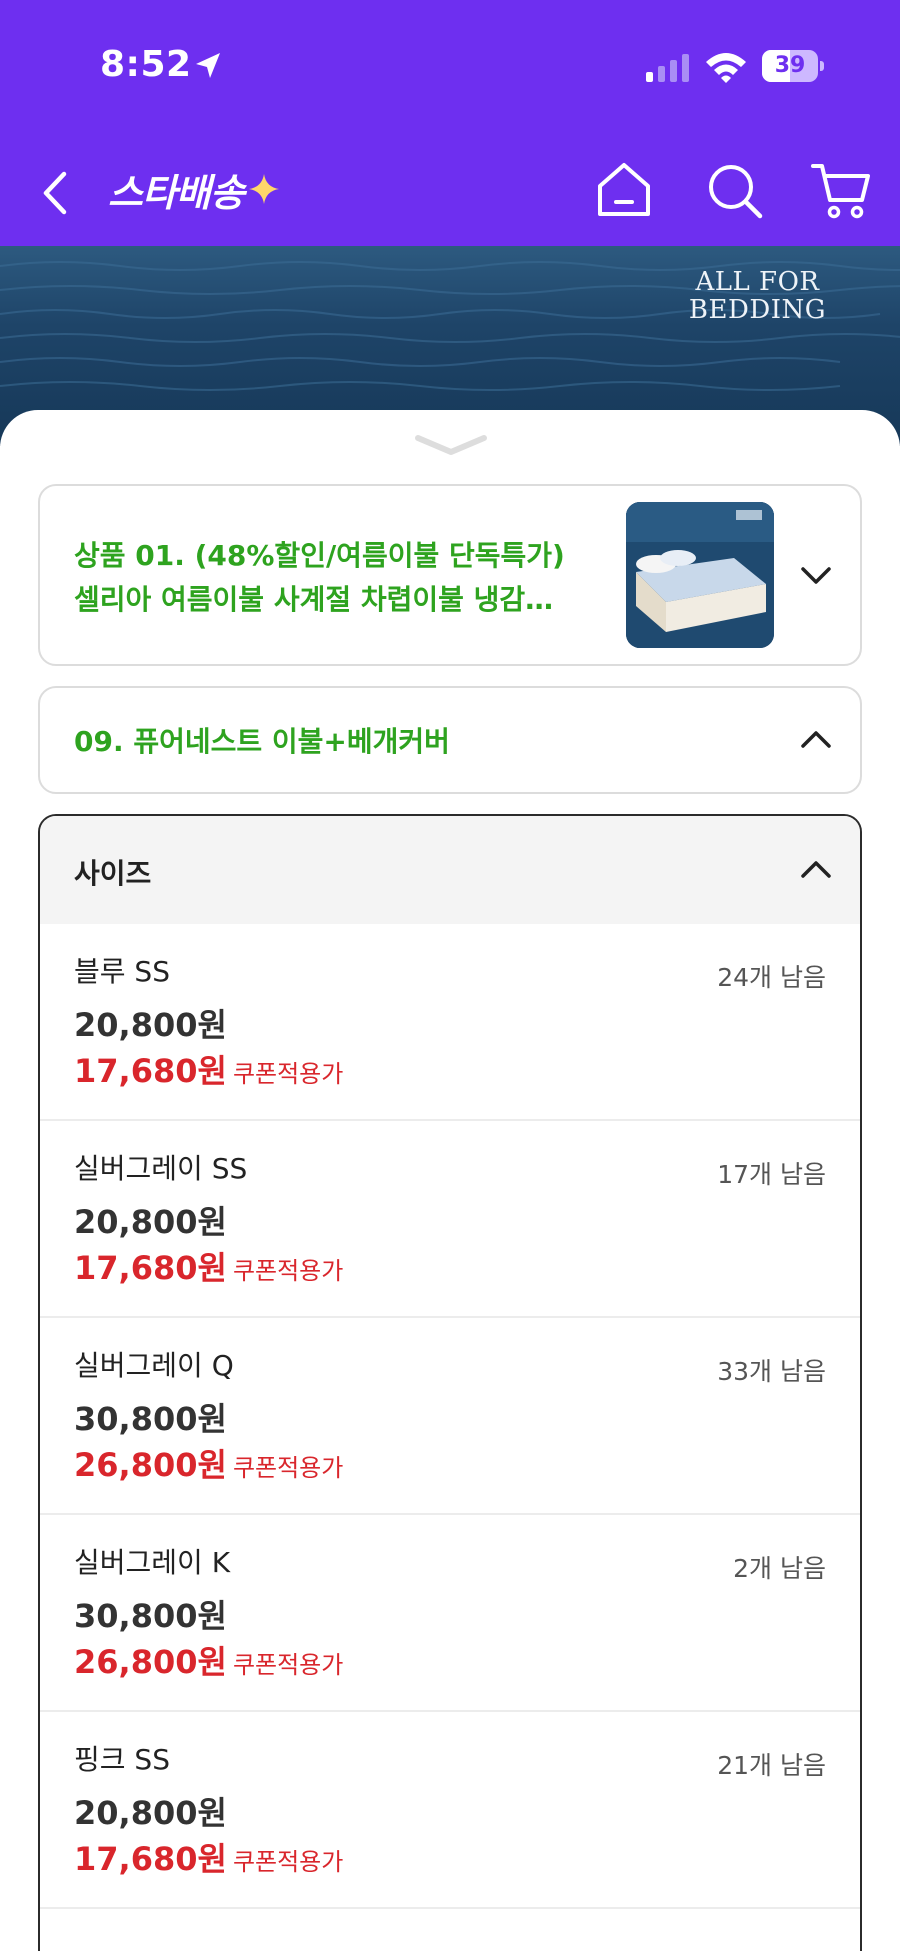 The width and height of the screenshot is (900, 1951). What do you see at coordinates (113, 873) in the screenshot?
I see `size-label: 사이즈` at bounding box center [113, 873].